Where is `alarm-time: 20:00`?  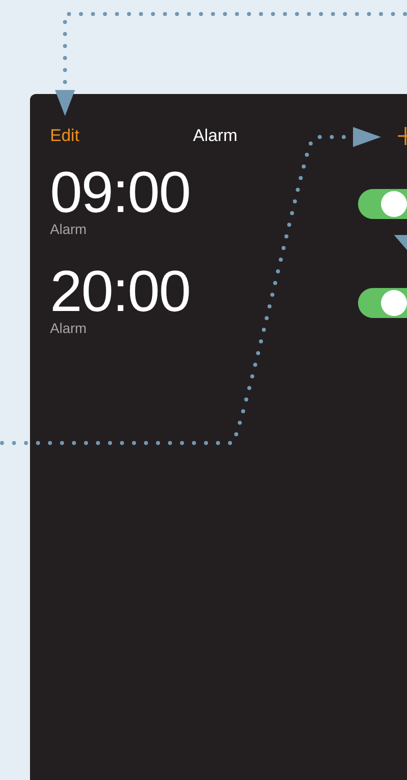 alarm-time: 20:00 is located at coordinates (120, 292).